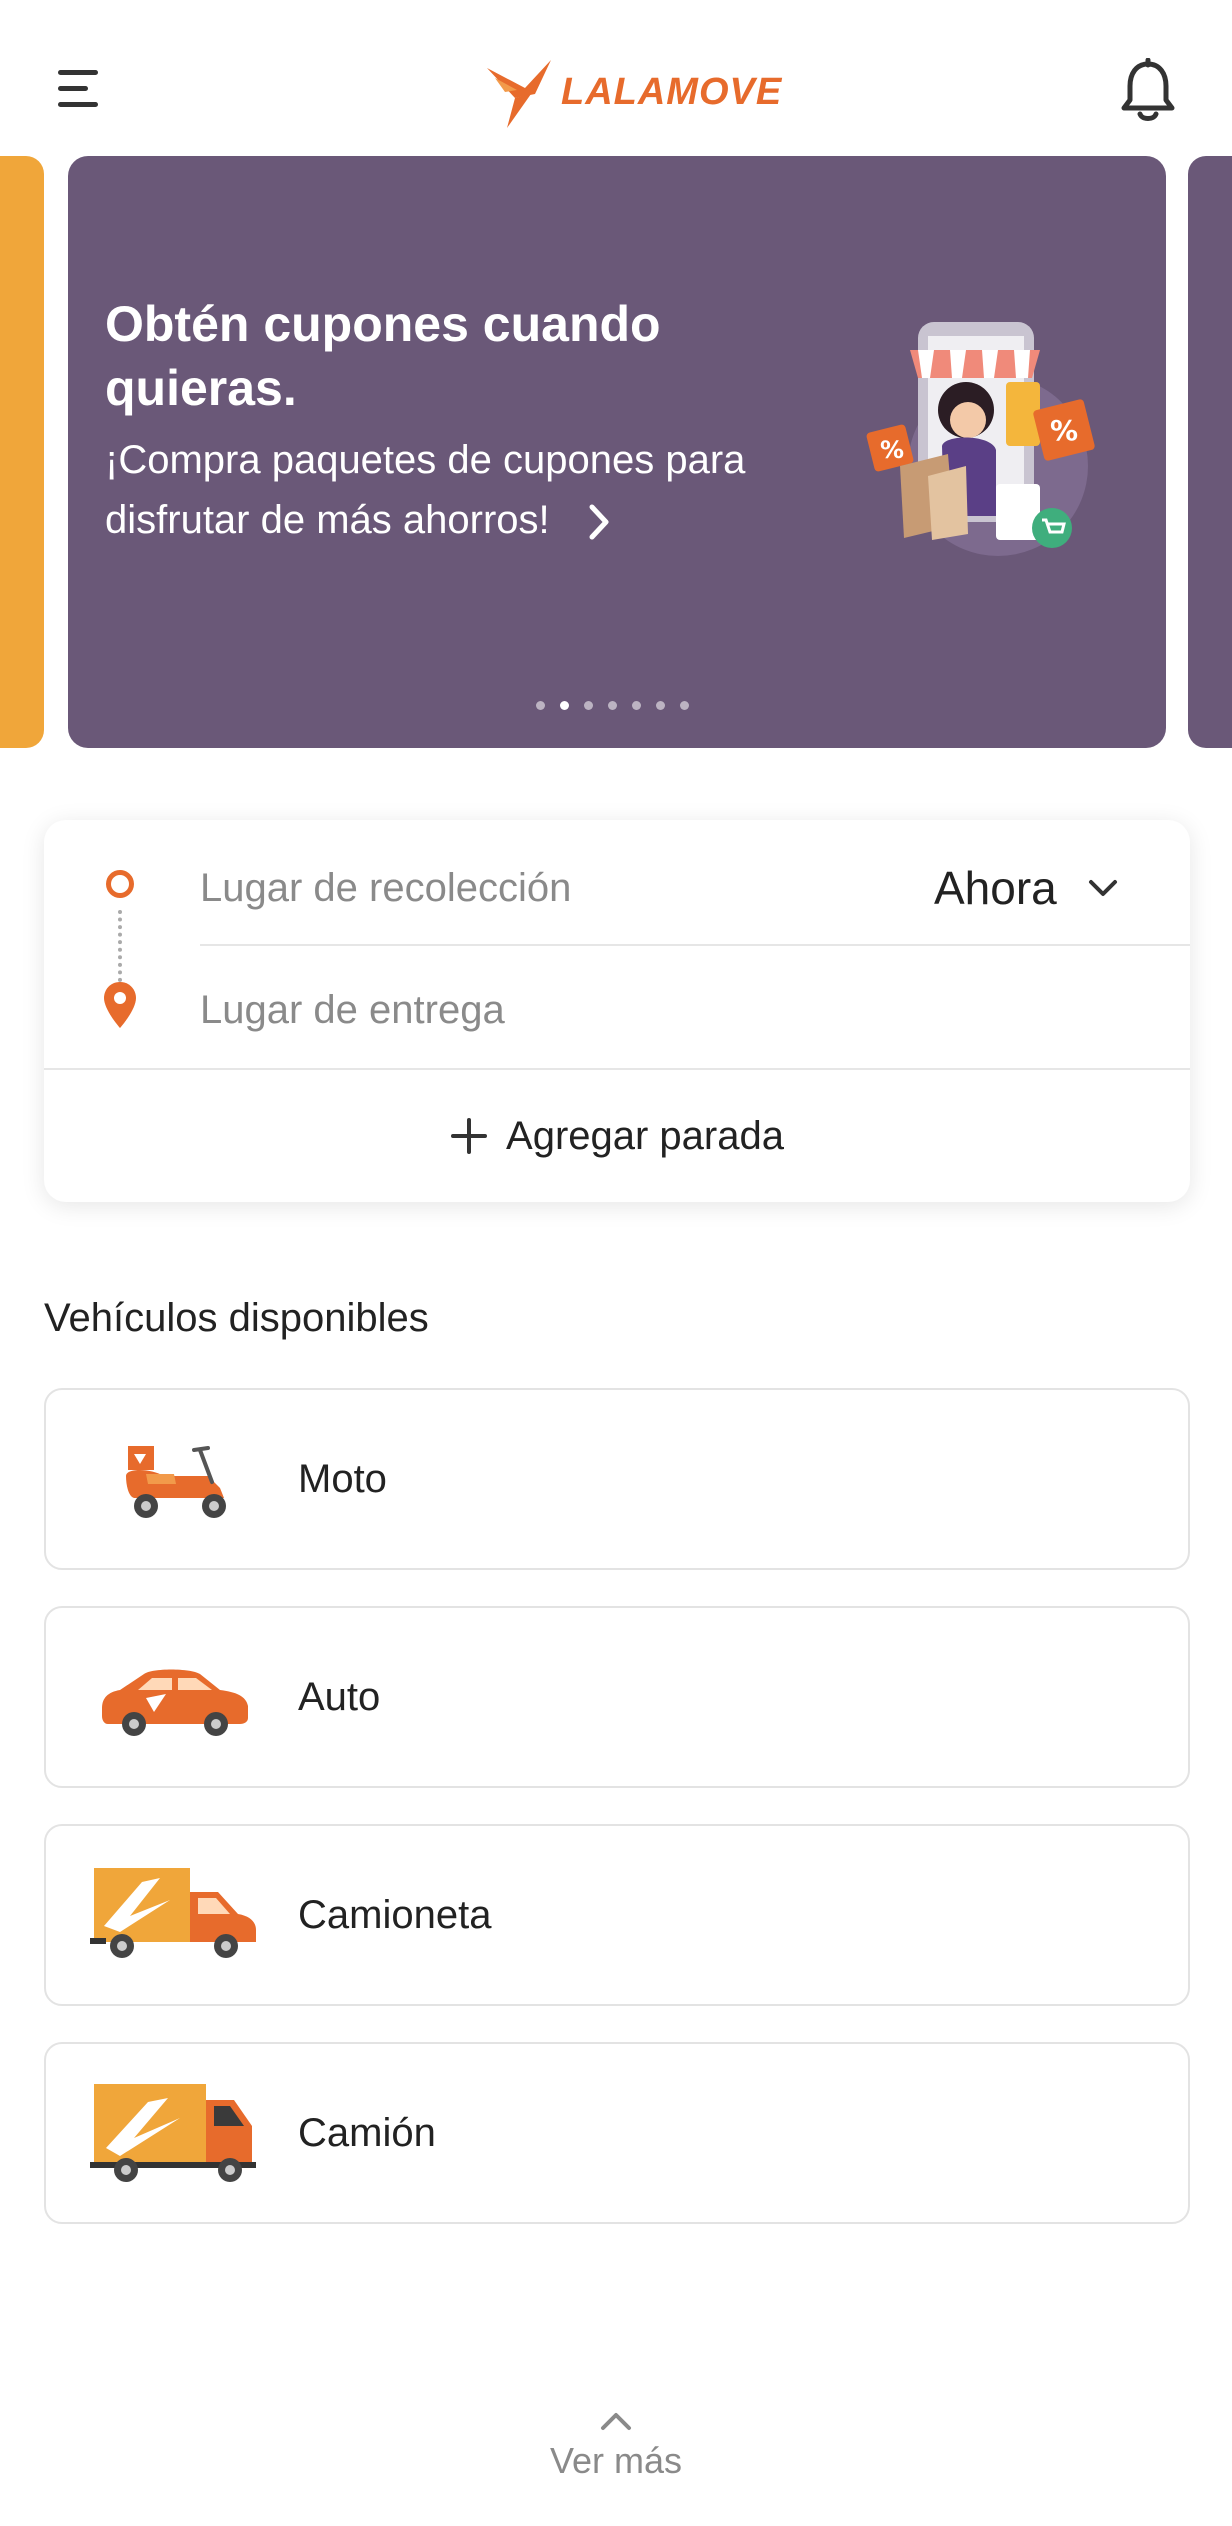 This screenshot has height=2526, width=1232. What do you see at coordinates (175, 1702) in the screenshot?
I see `car-icon` at bounding box center [175, 1702].